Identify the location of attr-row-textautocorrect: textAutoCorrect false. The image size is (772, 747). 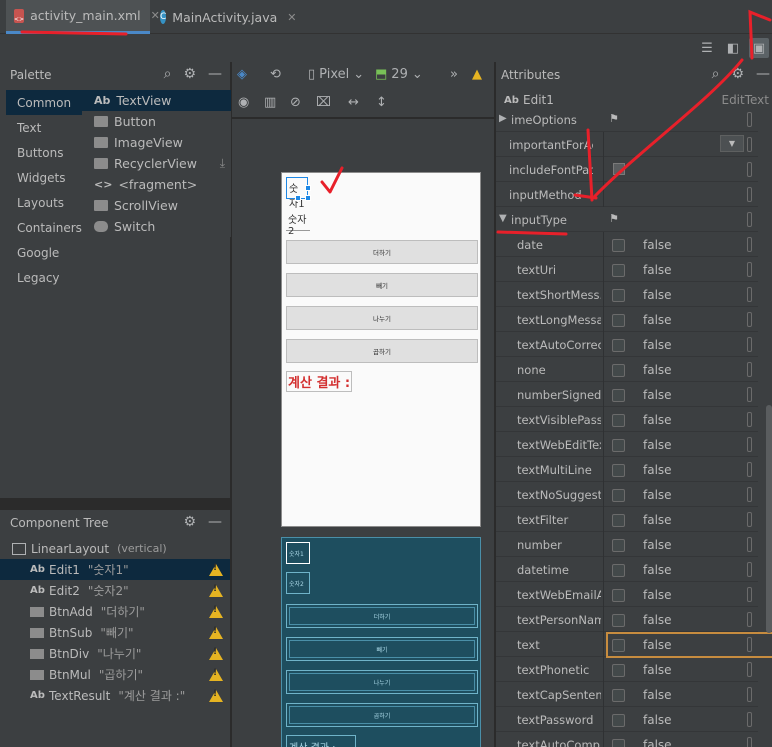
(627, 344).